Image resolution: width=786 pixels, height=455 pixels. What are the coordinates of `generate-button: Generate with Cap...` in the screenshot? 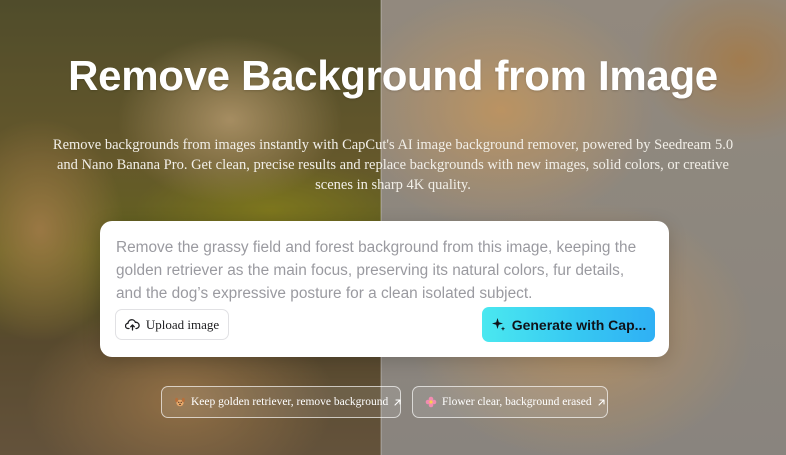 It's located at (568, 324).